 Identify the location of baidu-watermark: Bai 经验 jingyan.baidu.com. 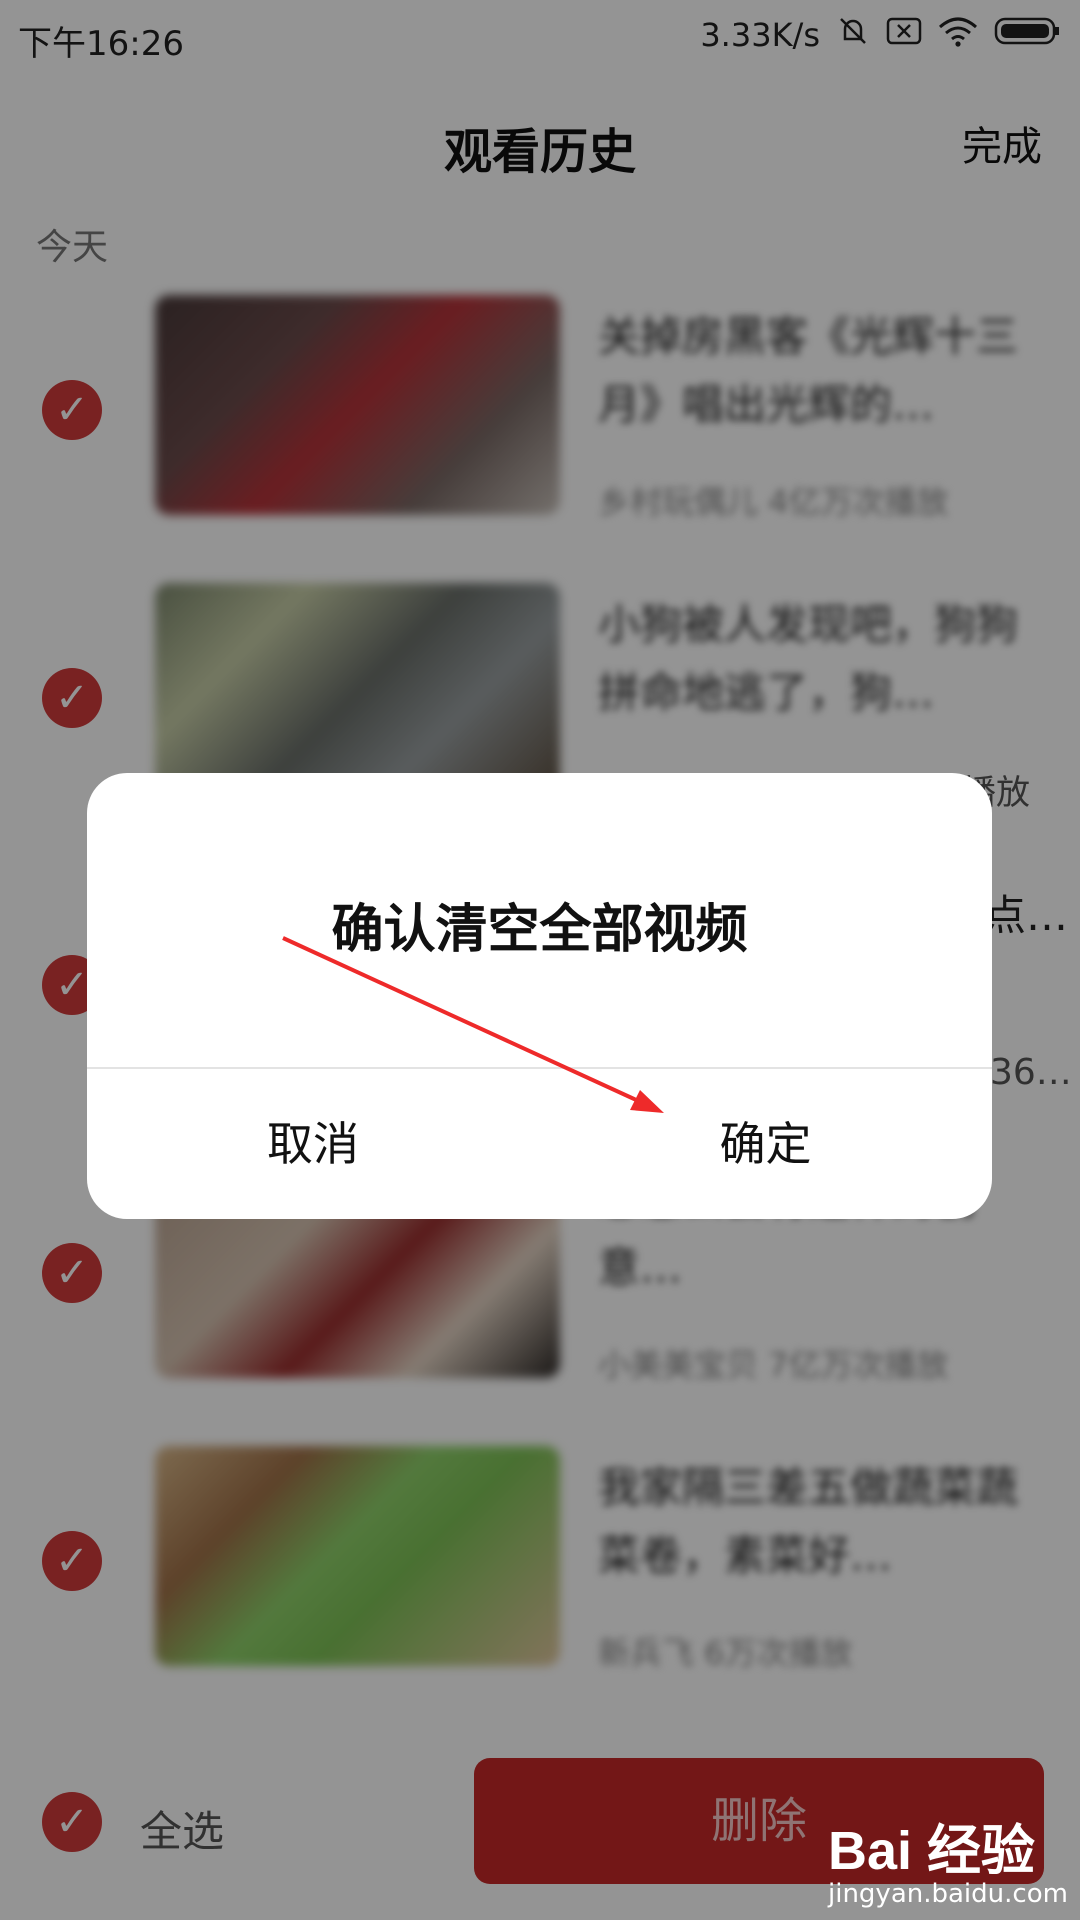
(948, 1857).